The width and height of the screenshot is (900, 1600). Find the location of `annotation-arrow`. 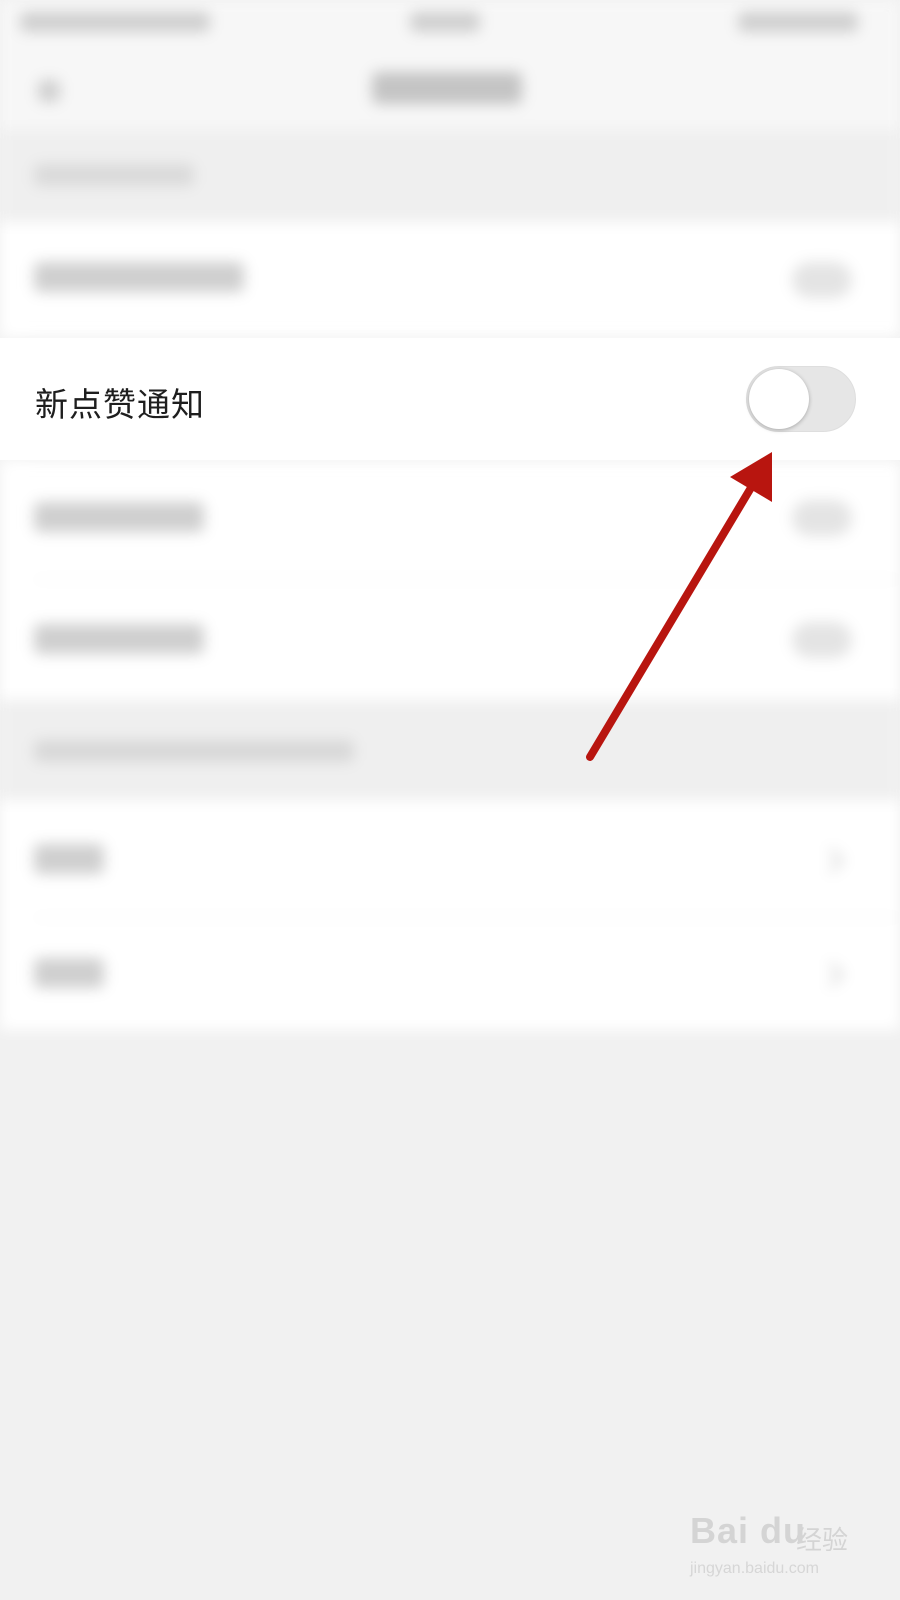

annotation-arrow is located at coordinates (679, 606).